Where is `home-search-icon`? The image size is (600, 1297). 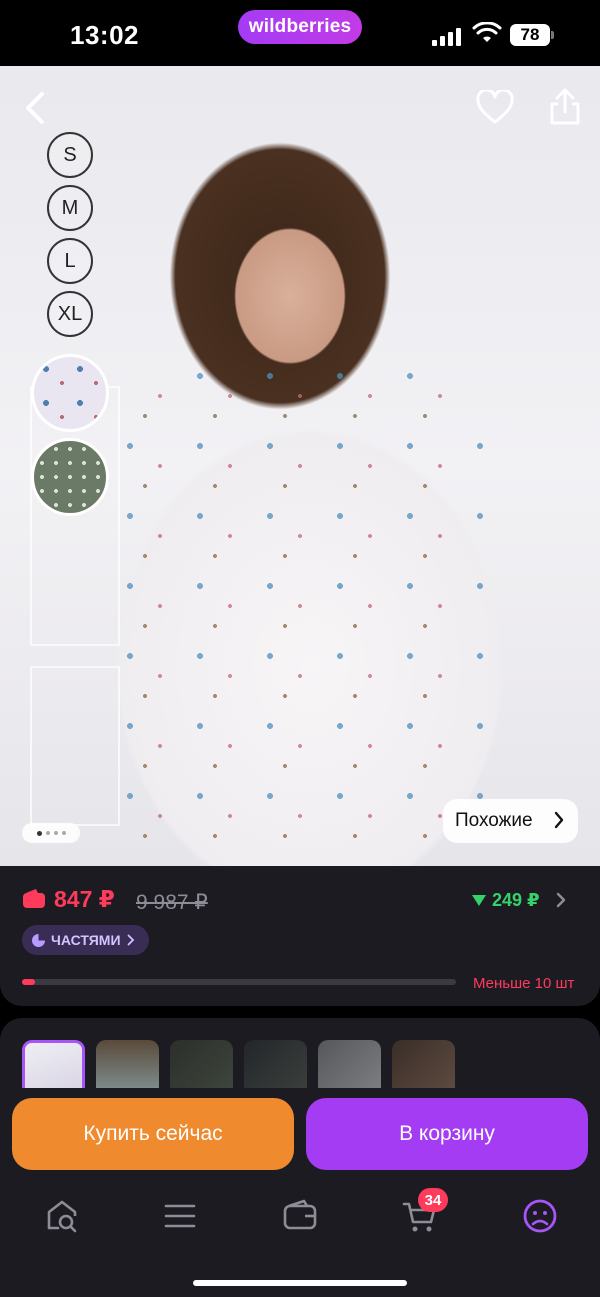 home-search-icon is located at coordinates (62, 1216).